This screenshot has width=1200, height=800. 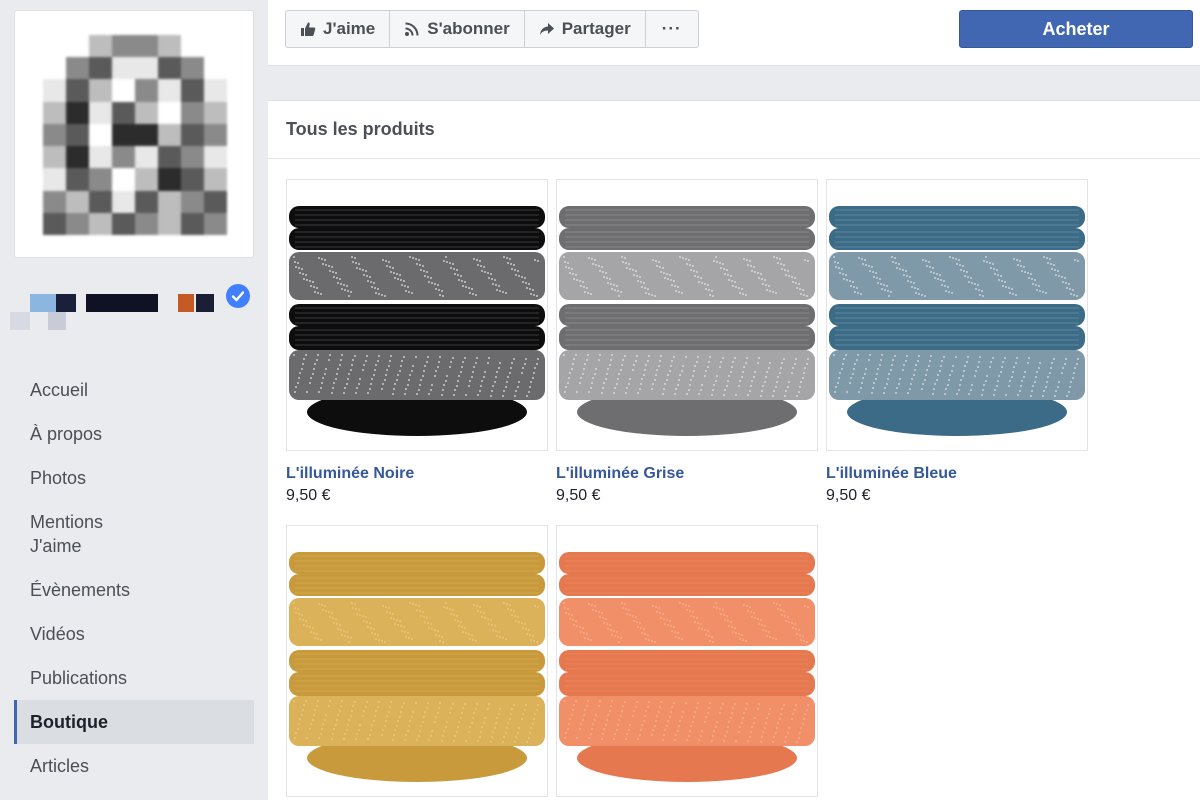 I want to click on nav-item-accueil: Accueil, so click(x=134, y=390).